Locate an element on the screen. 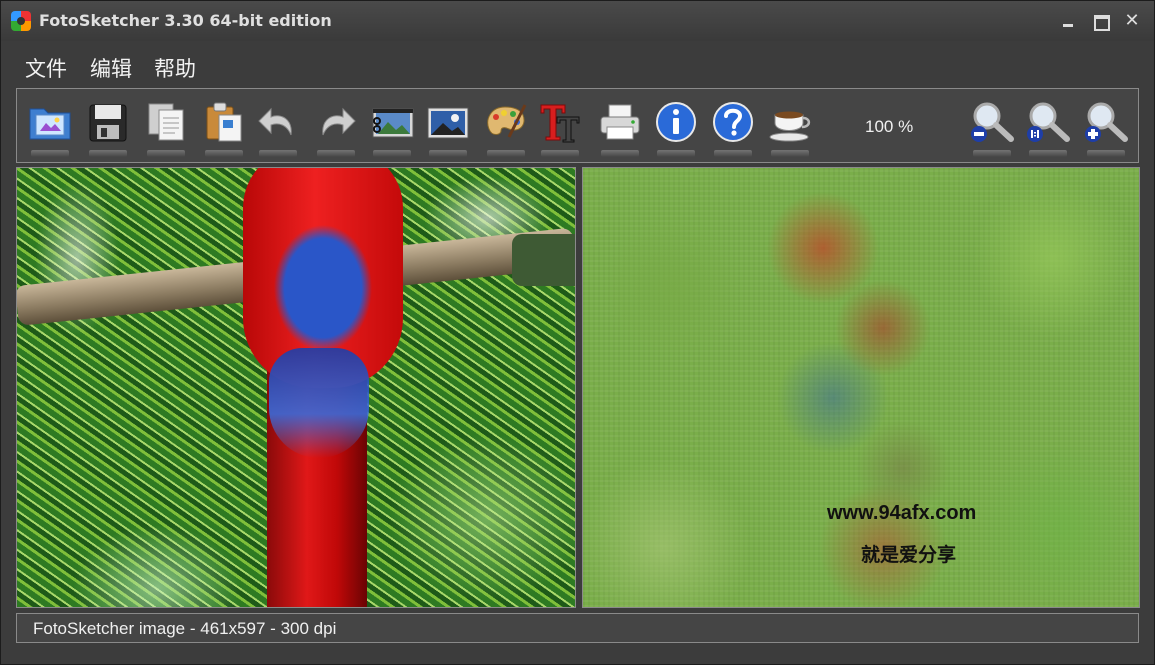  close-button: ✕ is located at coordinates (1132, 21).